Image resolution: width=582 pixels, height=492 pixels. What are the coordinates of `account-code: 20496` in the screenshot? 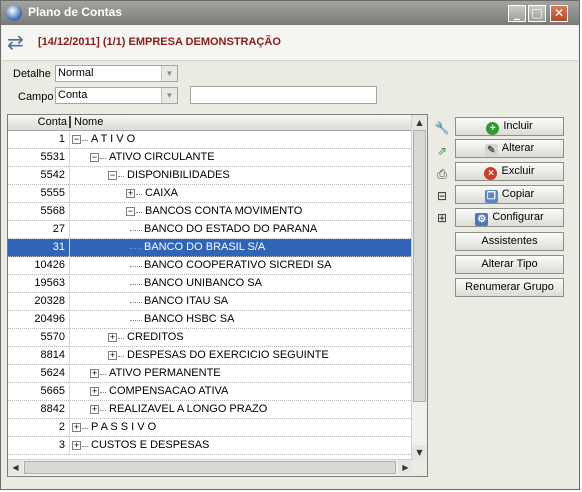 It's located at (49, 319).